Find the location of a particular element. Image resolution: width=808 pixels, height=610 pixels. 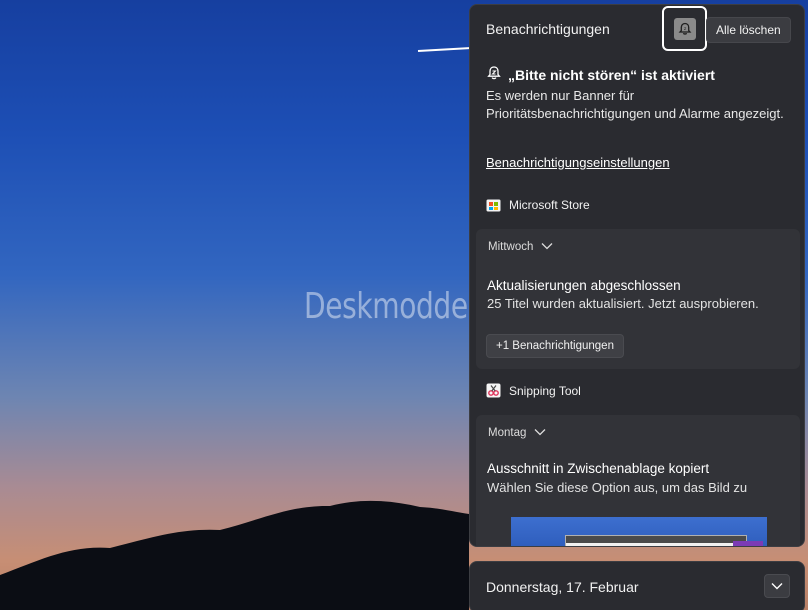

notification-title: Aktualisierungen abgeschlossen is located at coordinates (584, 285).